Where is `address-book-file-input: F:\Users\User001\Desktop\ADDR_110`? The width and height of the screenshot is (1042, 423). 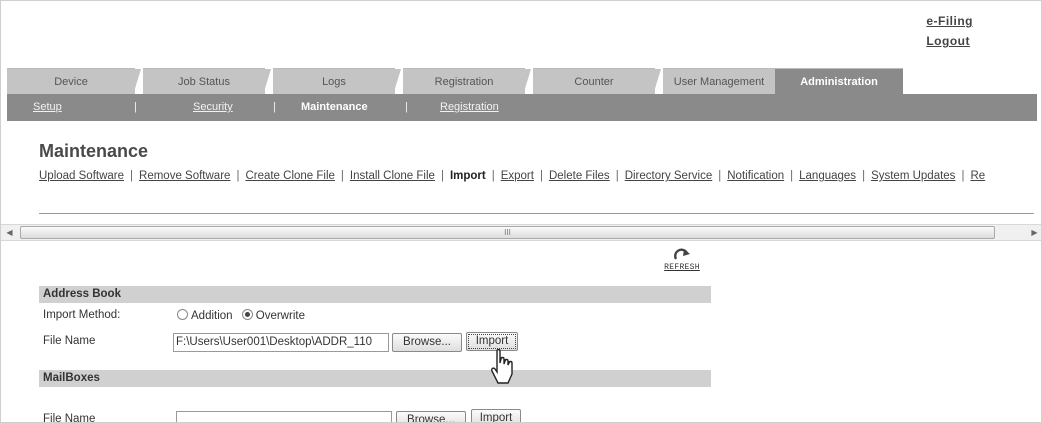
address-book-file-input: F:\Users\User001\Desktop\ADDR_110 is located at coordinates (281, 342).